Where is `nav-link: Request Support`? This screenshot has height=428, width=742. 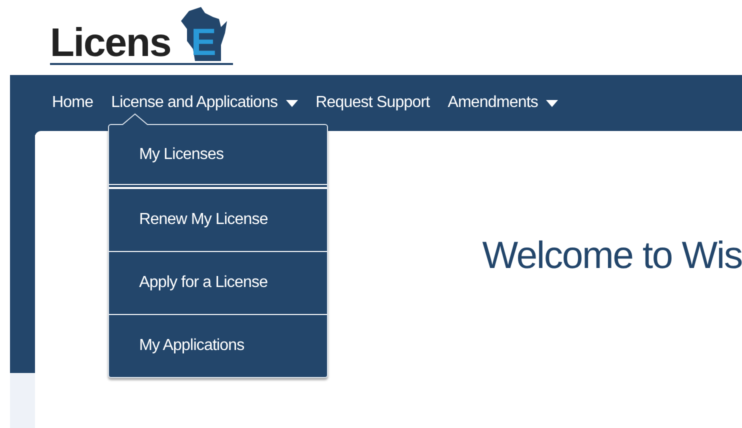 nav-link: Request Support is located at coordinates (373, 103).